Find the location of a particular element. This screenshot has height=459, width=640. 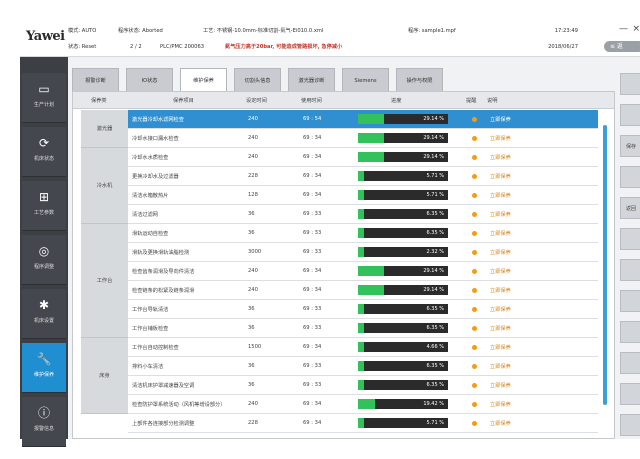

table-row: 上部件各连接部分检测调整 228 69 : 34 5.71 % 立即保养 is located at coordinates (363, 423).